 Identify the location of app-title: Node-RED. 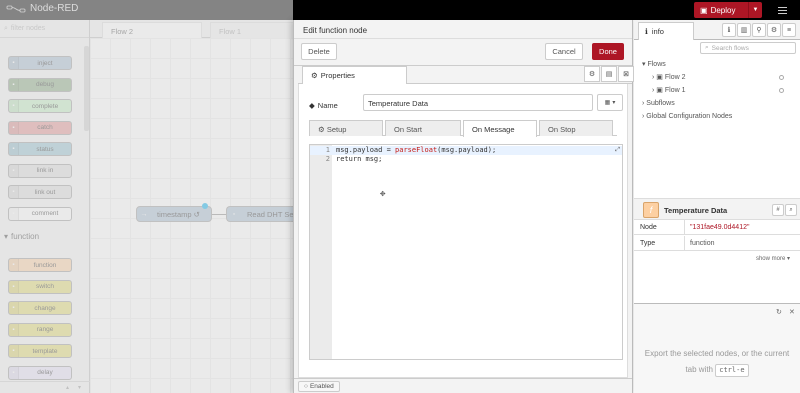
(54, 8).